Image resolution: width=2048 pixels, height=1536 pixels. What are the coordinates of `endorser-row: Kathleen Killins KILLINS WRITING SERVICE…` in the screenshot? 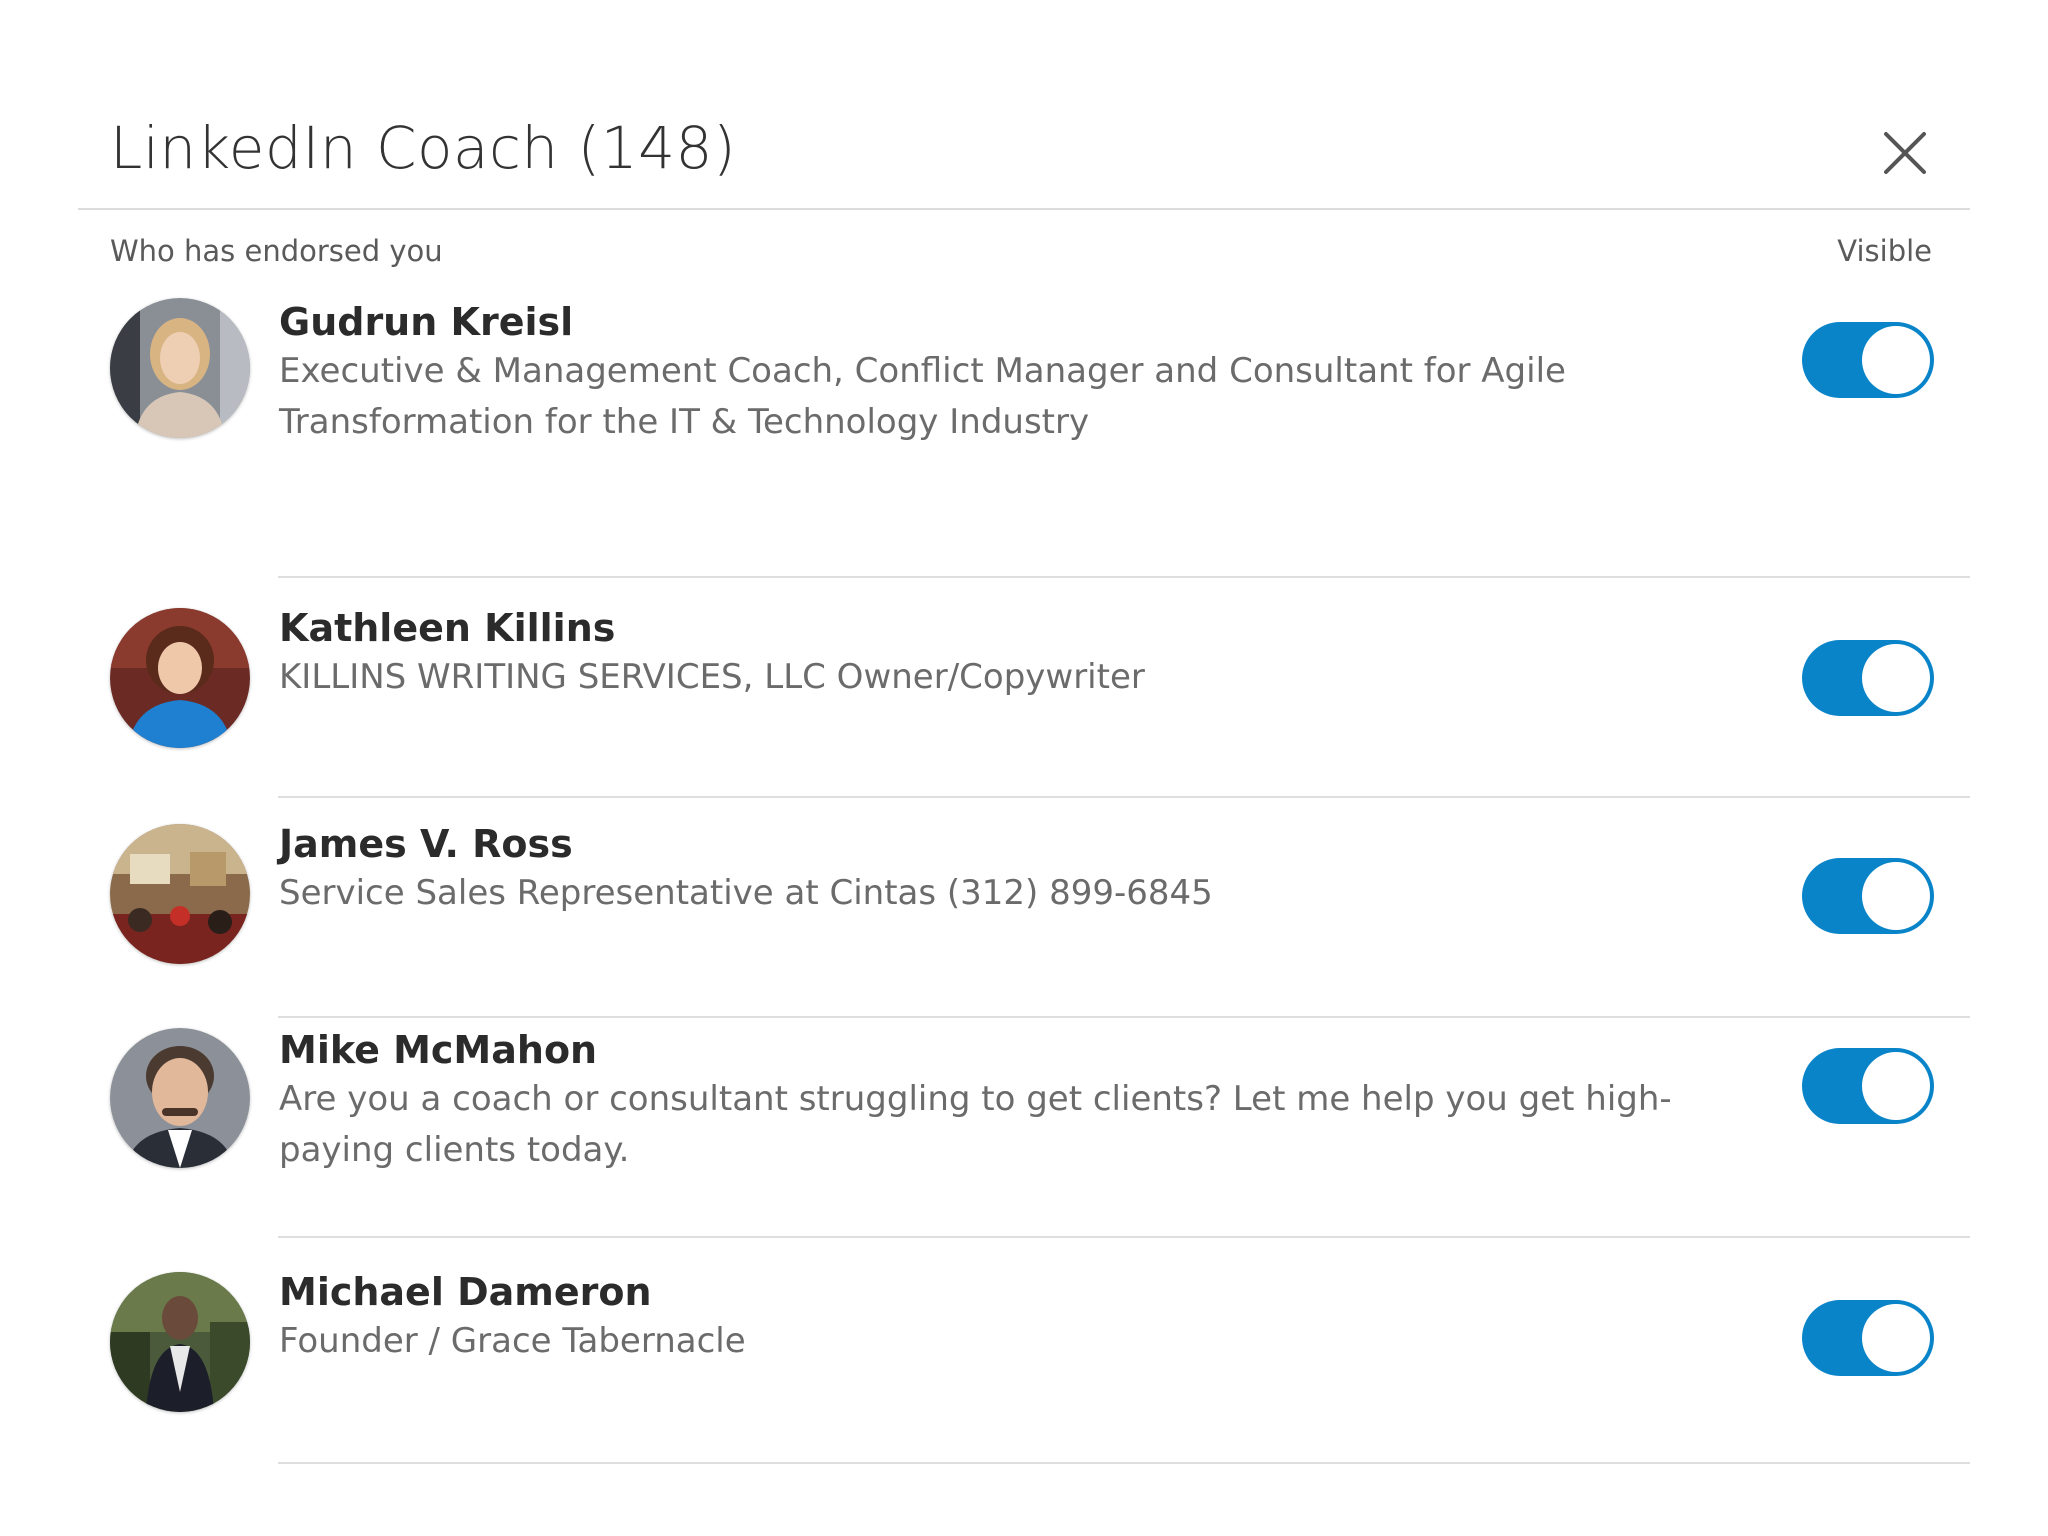 It's located at (1024, 688).